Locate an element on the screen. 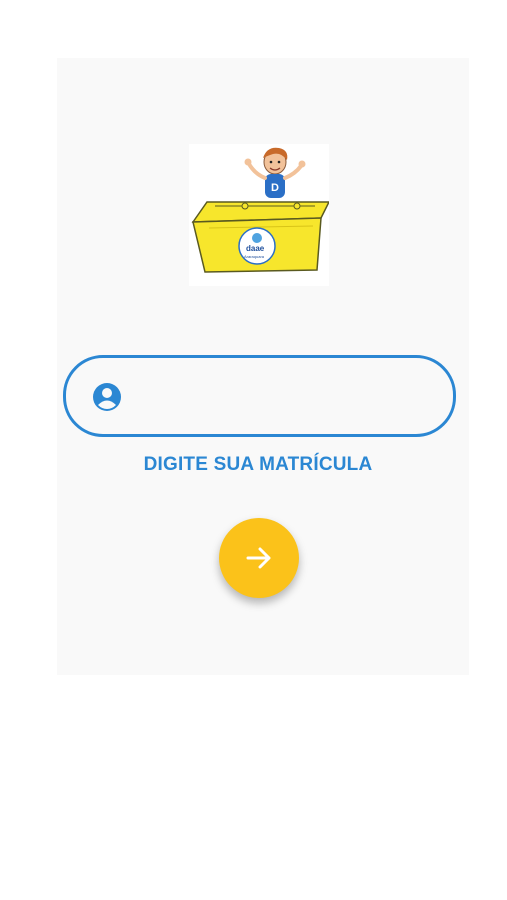 Image resolution: width=507 pixels, height=900 pixels. svg-text: daae is located at coordinates (255, 248).